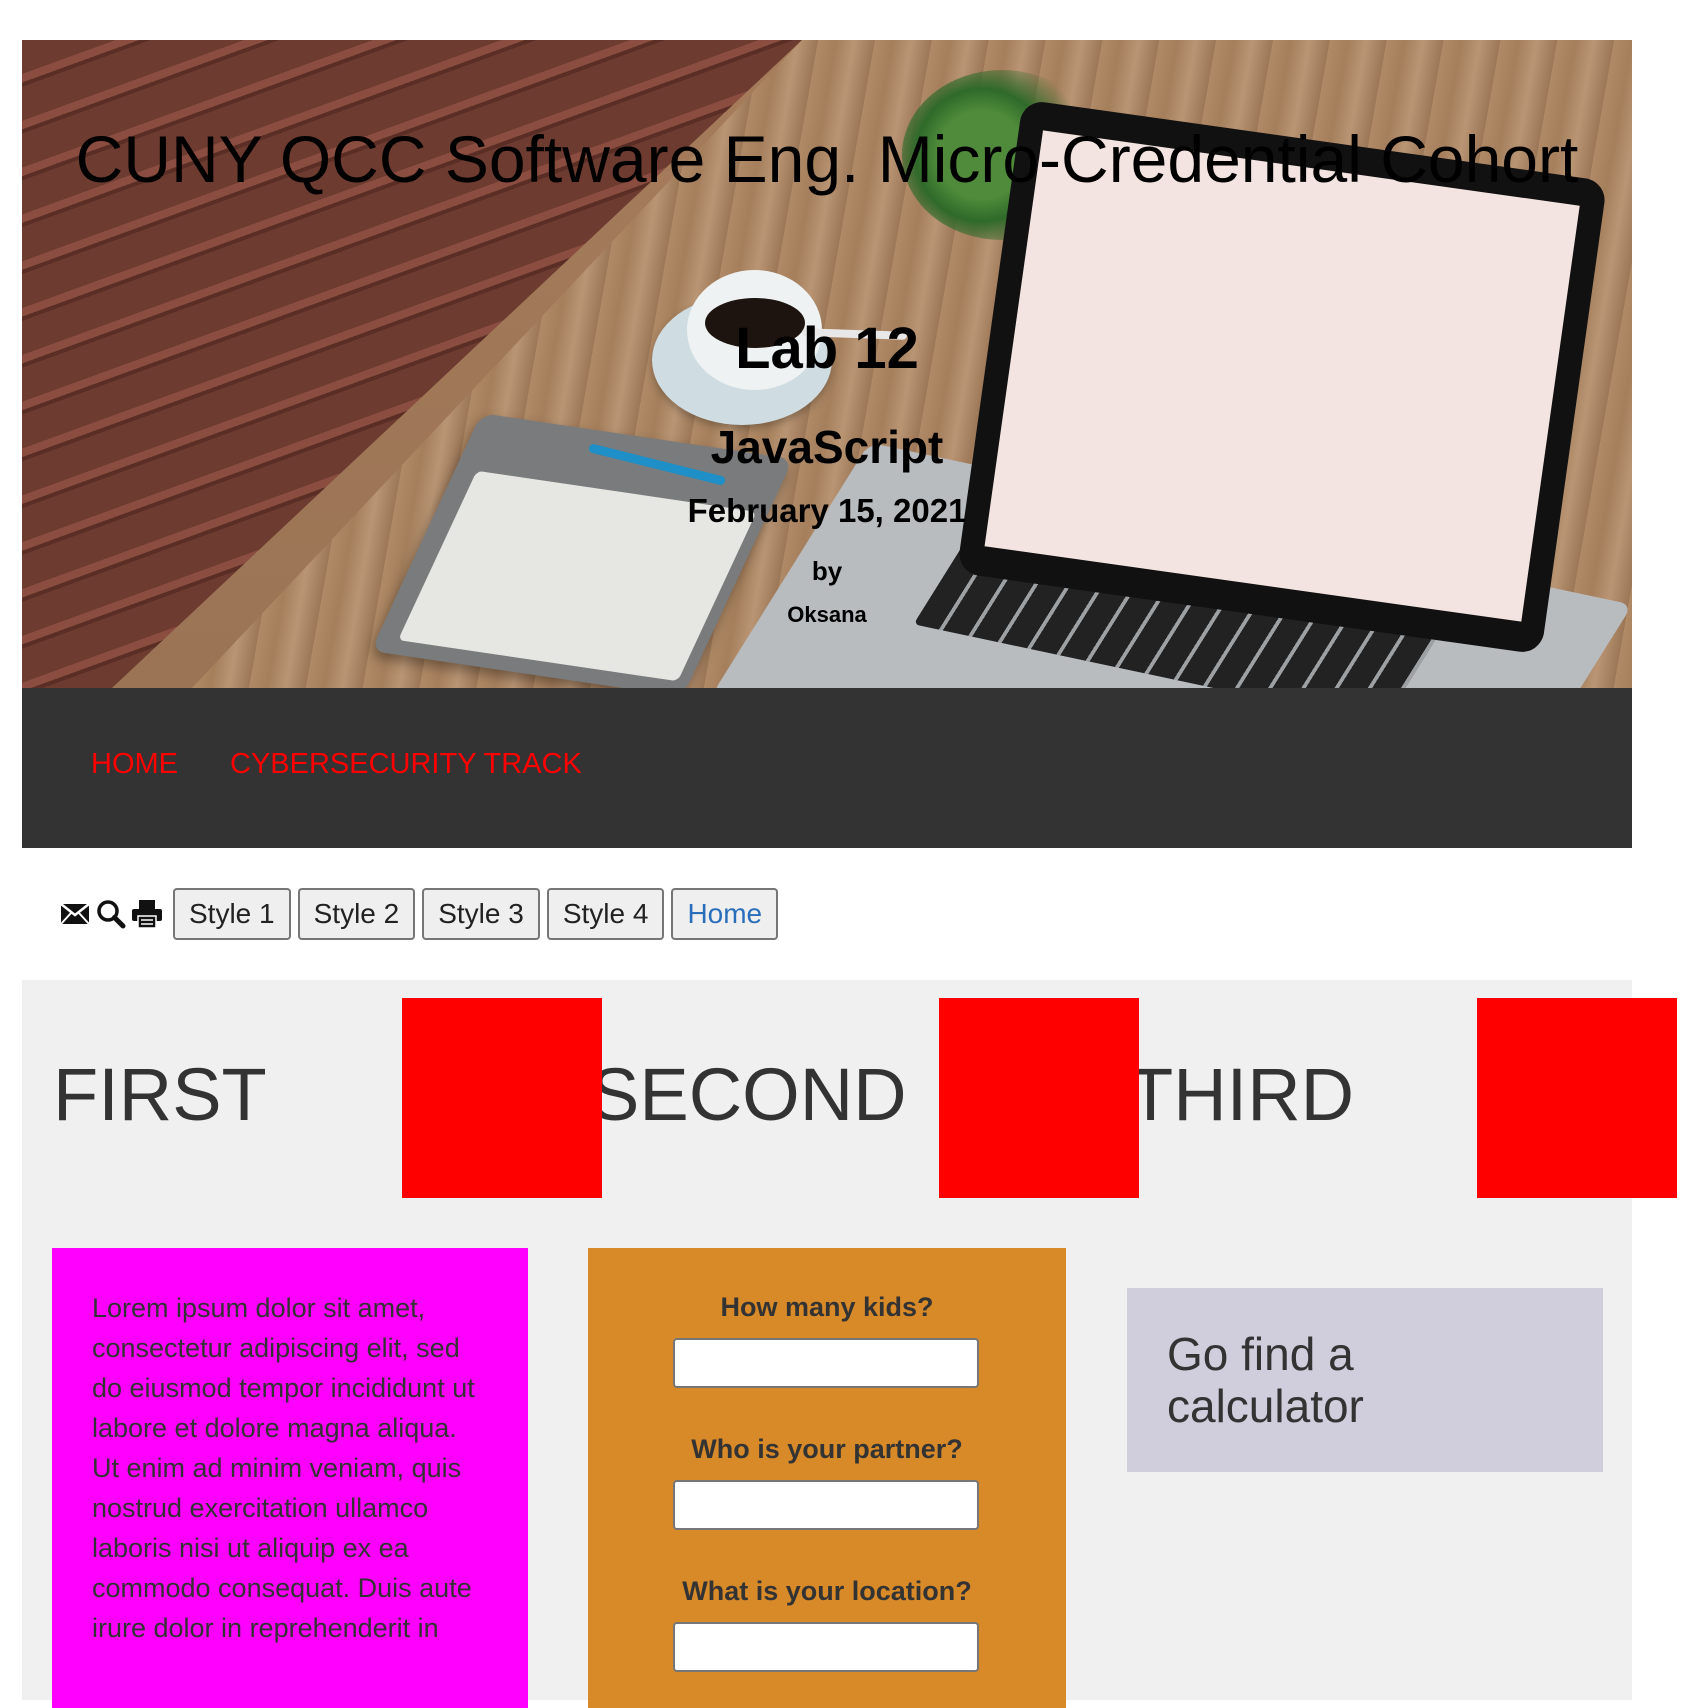 The width and height of the screenshot is (1687, 1708). I want to click on column-title-second: SECOND, so click(748, 1094).